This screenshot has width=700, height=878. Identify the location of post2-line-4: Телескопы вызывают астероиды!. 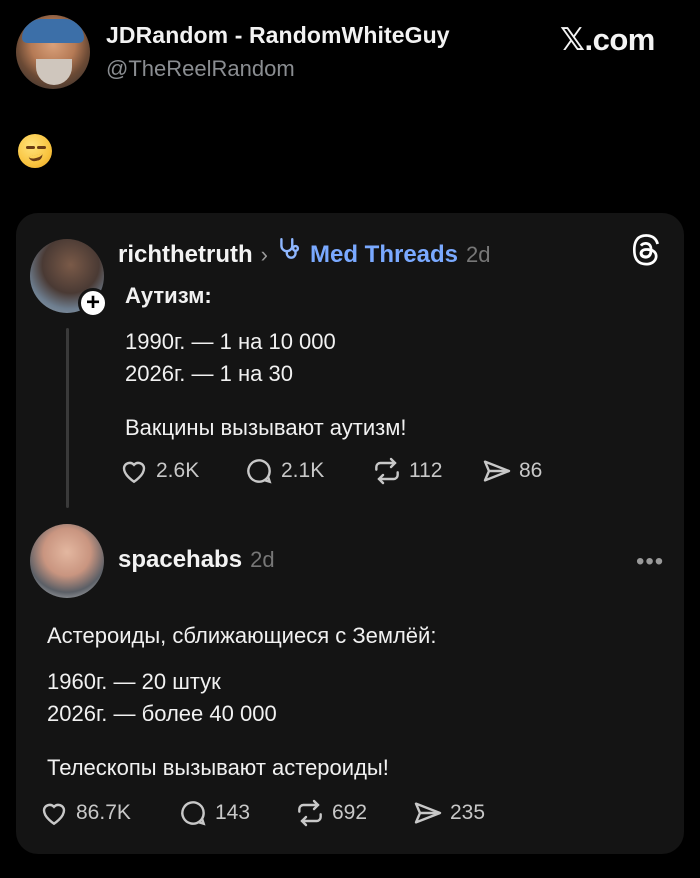
(218, 767).